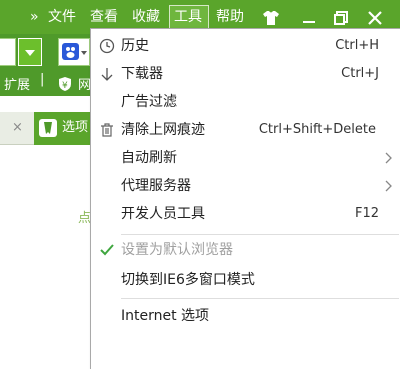  What do you see at coordinates (366, 213) in the screenshot?
I see `menu-item-shortcut: F12` at bounding box center [366, 213].